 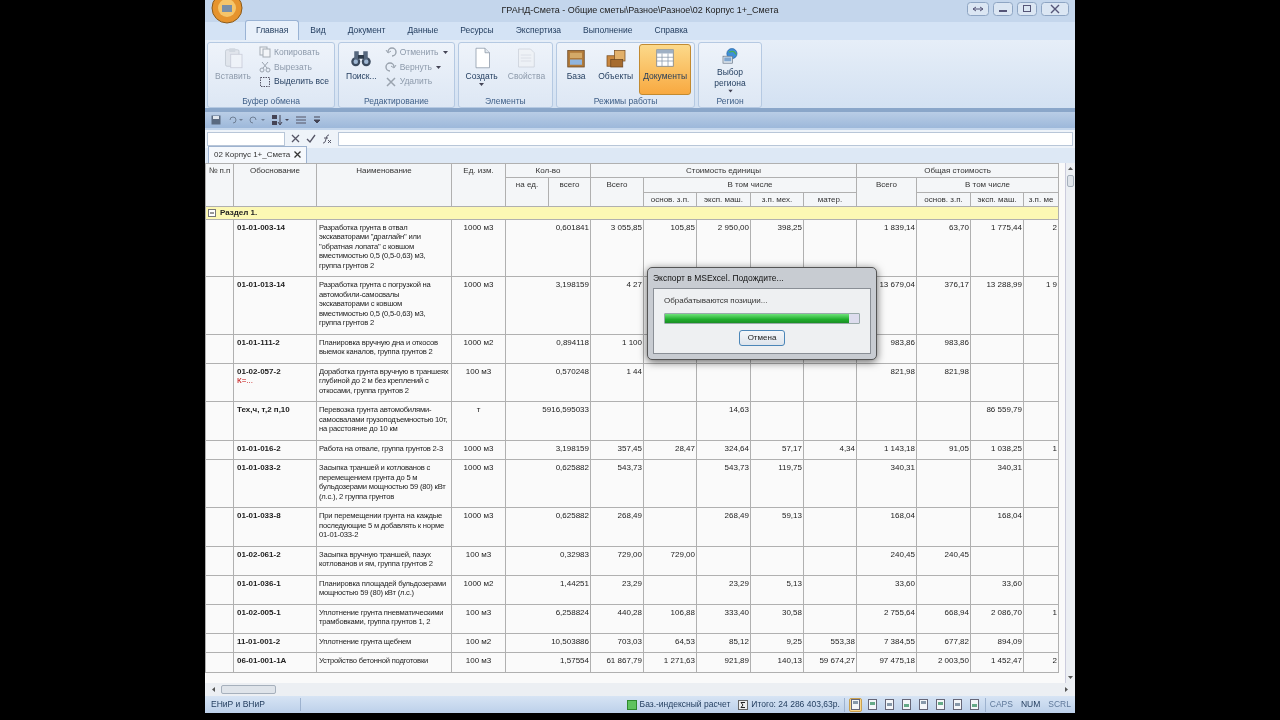 I want to click on total-amount: Итого: 24 286 403,63р., so click(x=795, y=704).